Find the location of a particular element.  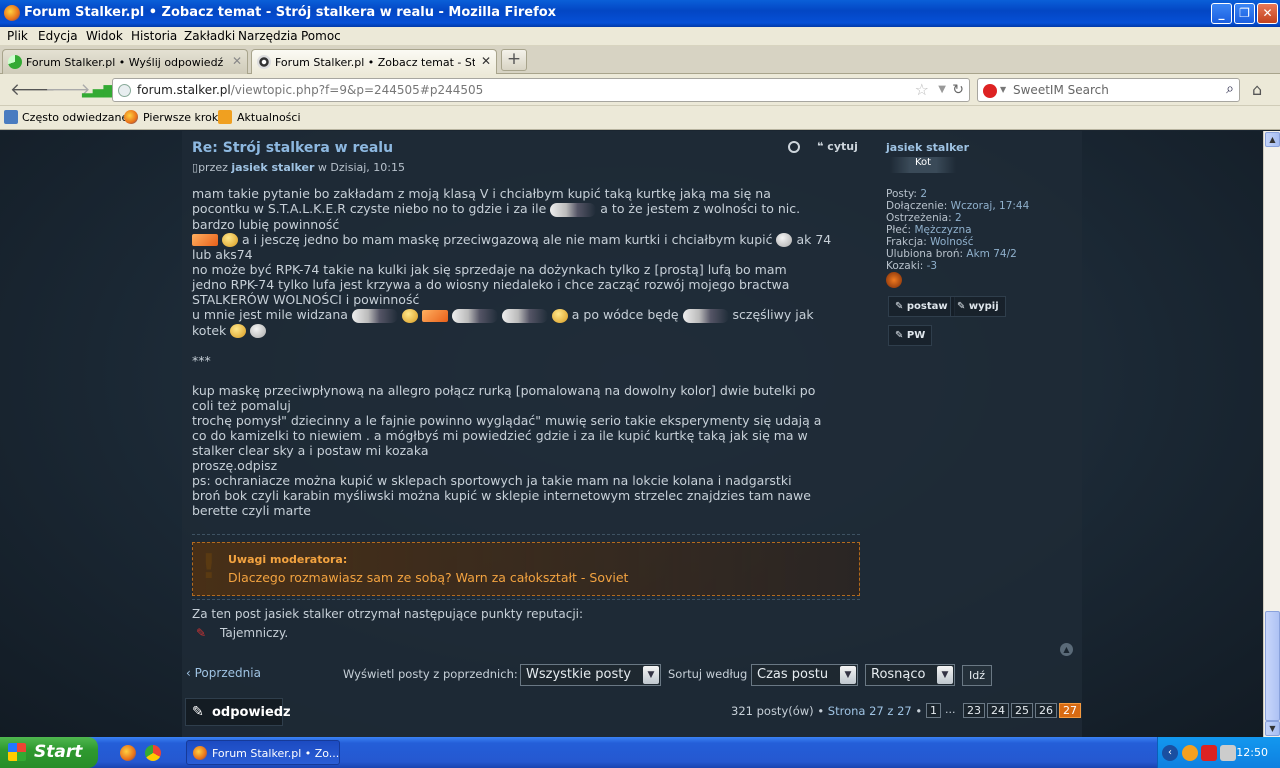

reload-icon: ↻ is located at coordinates (958, 90).